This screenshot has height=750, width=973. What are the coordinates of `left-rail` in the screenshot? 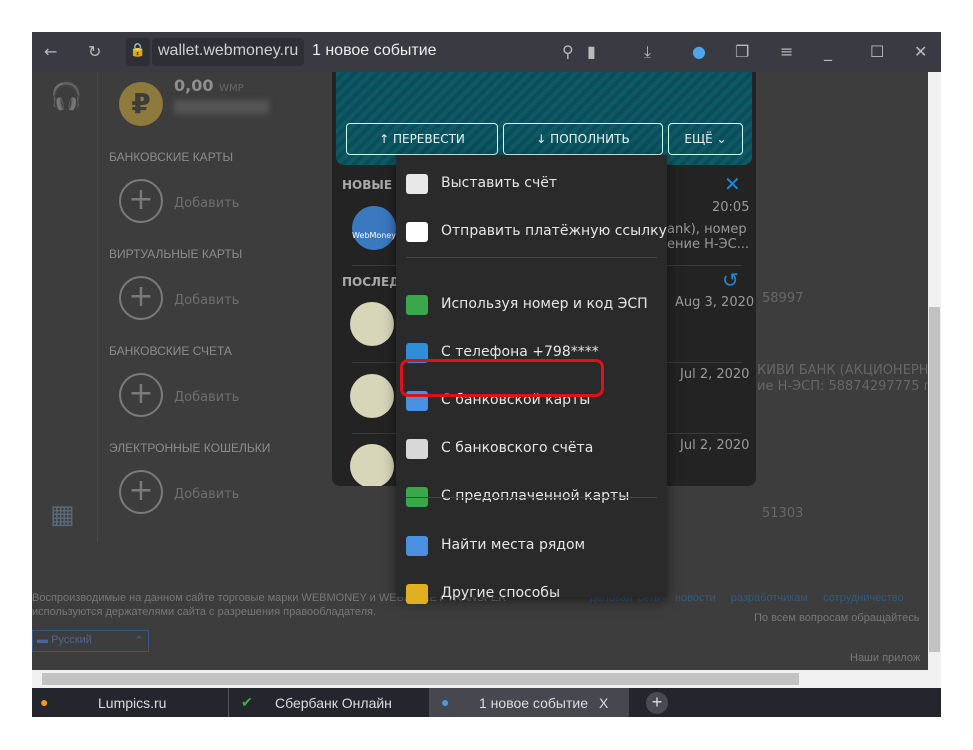 It's located at (65, 307).